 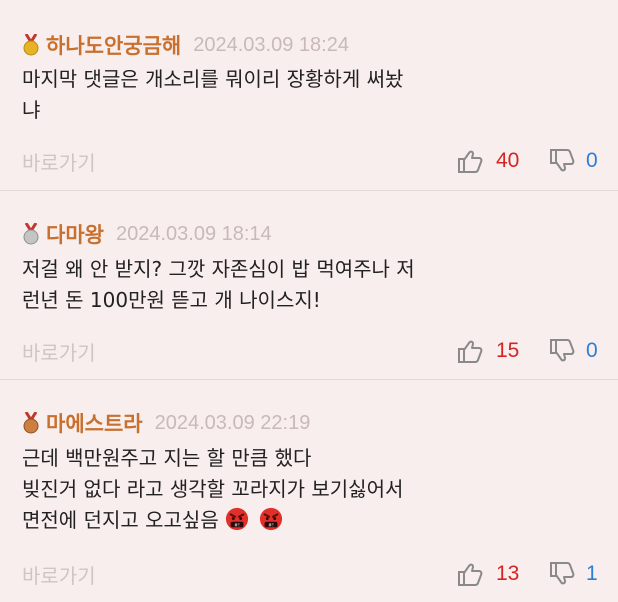 I want to click on comment-line: 저걸 왜 안 받지? 그깟 자존심이 밥 먹여주나 저, so click(x=218, y=269).